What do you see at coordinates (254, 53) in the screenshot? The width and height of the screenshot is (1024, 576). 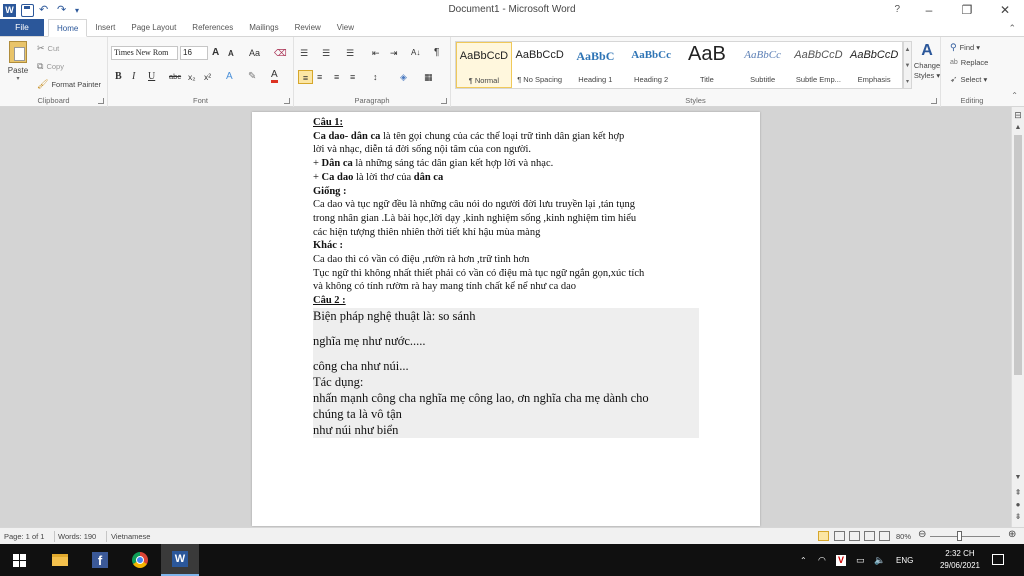 I see `change-case-button: Aa` at bounding box center [254, 53].